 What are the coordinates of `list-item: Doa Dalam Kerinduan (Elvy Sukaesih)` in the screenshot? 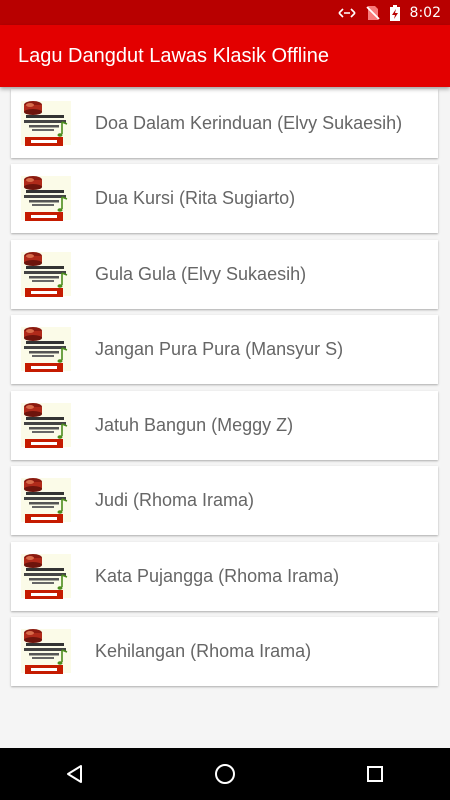 It's located at (224, 123).